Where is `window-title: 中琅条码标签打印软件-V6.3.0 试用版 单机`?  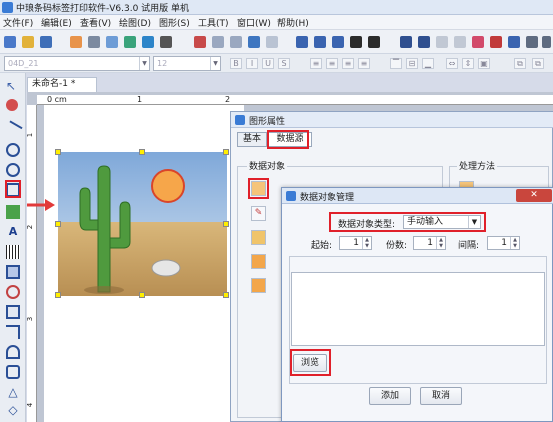
window-title: 中琅条码标签打印软件-V6.3.0 试用版 单机 is located at coordinates (103, 9).